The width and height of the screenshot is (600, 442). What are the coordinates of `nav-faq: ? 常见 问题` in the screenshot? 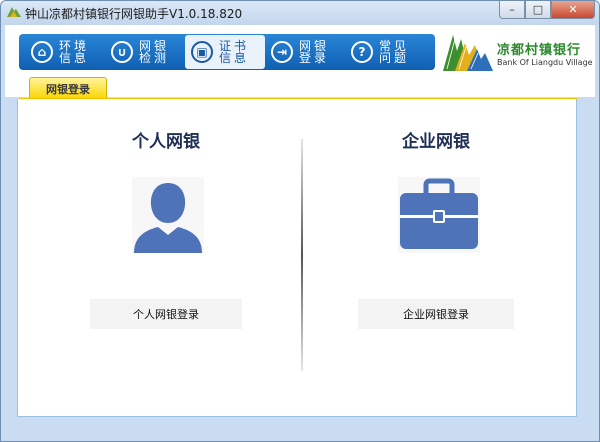 It's located at (385, 52).